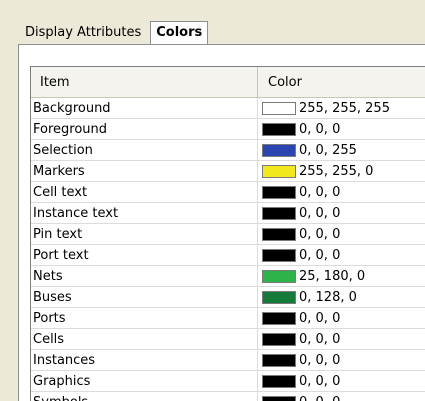  Describe the element at coordinates (144, 381) in the screenshot. I see `item-name-cell: Graphics` at that location.